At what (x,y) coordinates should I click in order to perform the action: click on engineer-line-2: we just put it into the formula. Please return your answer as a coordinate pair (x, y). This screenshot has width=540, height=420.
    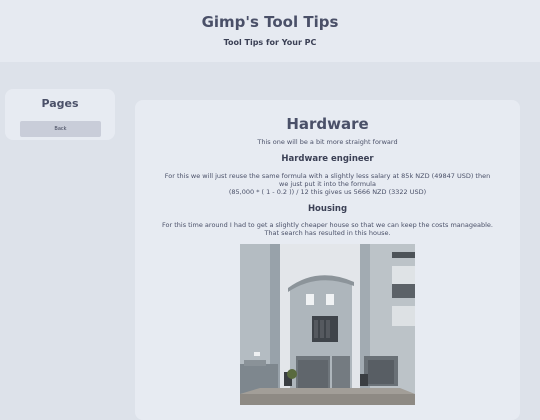
    Looking at the image, I should click on (327, 184).